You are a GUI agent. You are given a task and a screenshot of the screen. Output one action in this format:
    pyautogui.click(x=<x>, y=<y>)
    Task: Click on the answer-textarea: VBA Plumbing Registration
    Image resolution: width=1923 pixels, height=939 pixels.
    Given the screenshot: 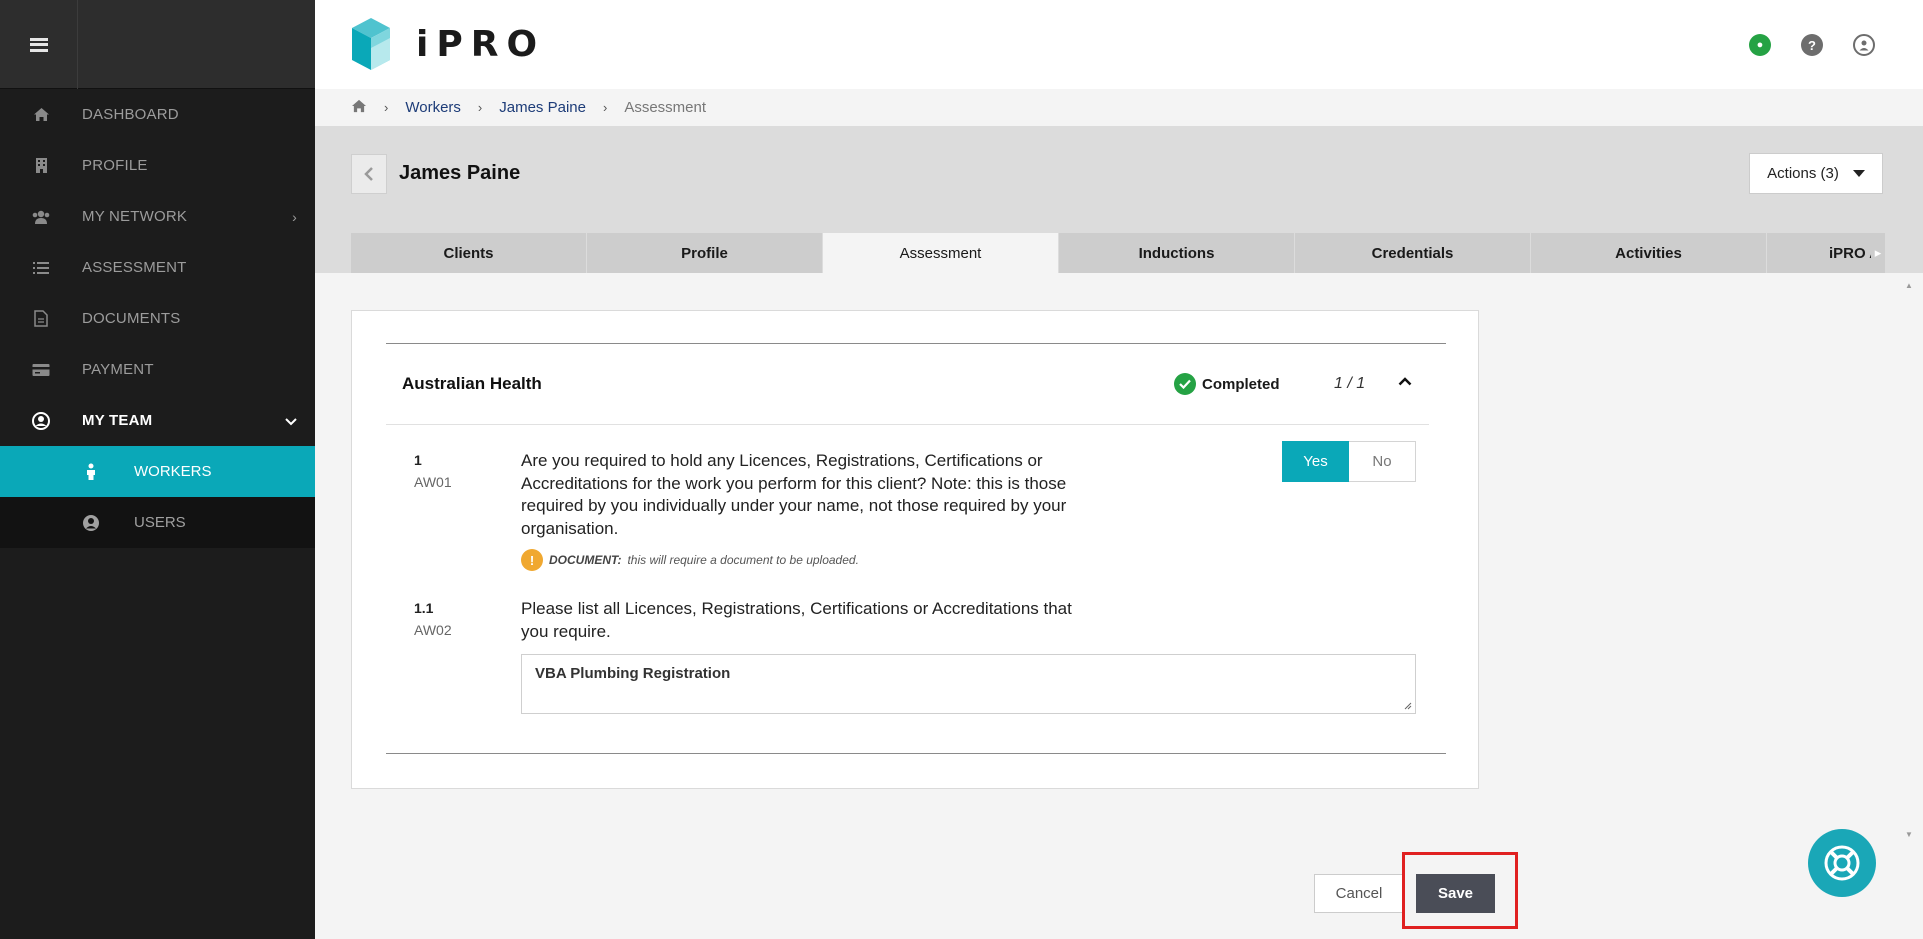 What is the action you would take?
    pyautogui.click(x=968, y=684)
    